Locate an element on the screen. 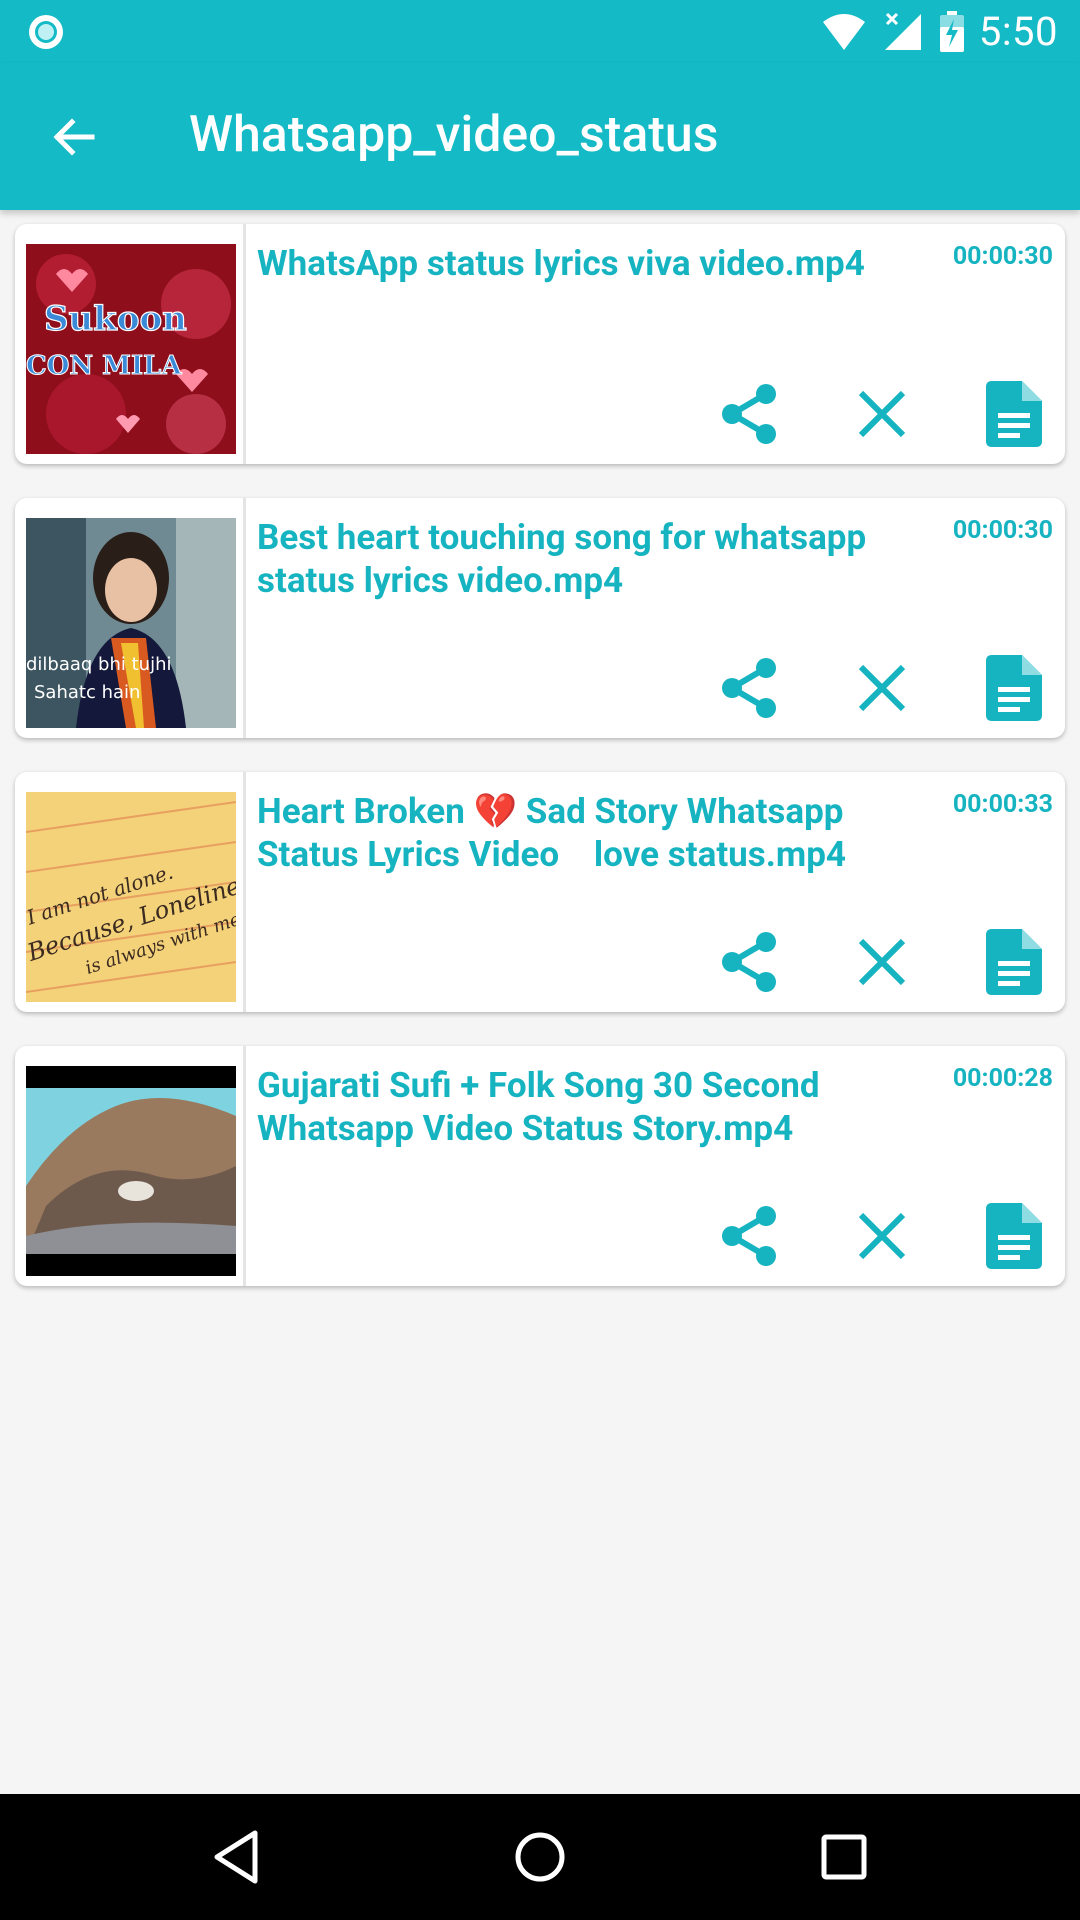 Image resolution: width=1080 pixels, height=1920 pixels. page-title: Whatsapp_video_status is located at coordinates (454, 135).